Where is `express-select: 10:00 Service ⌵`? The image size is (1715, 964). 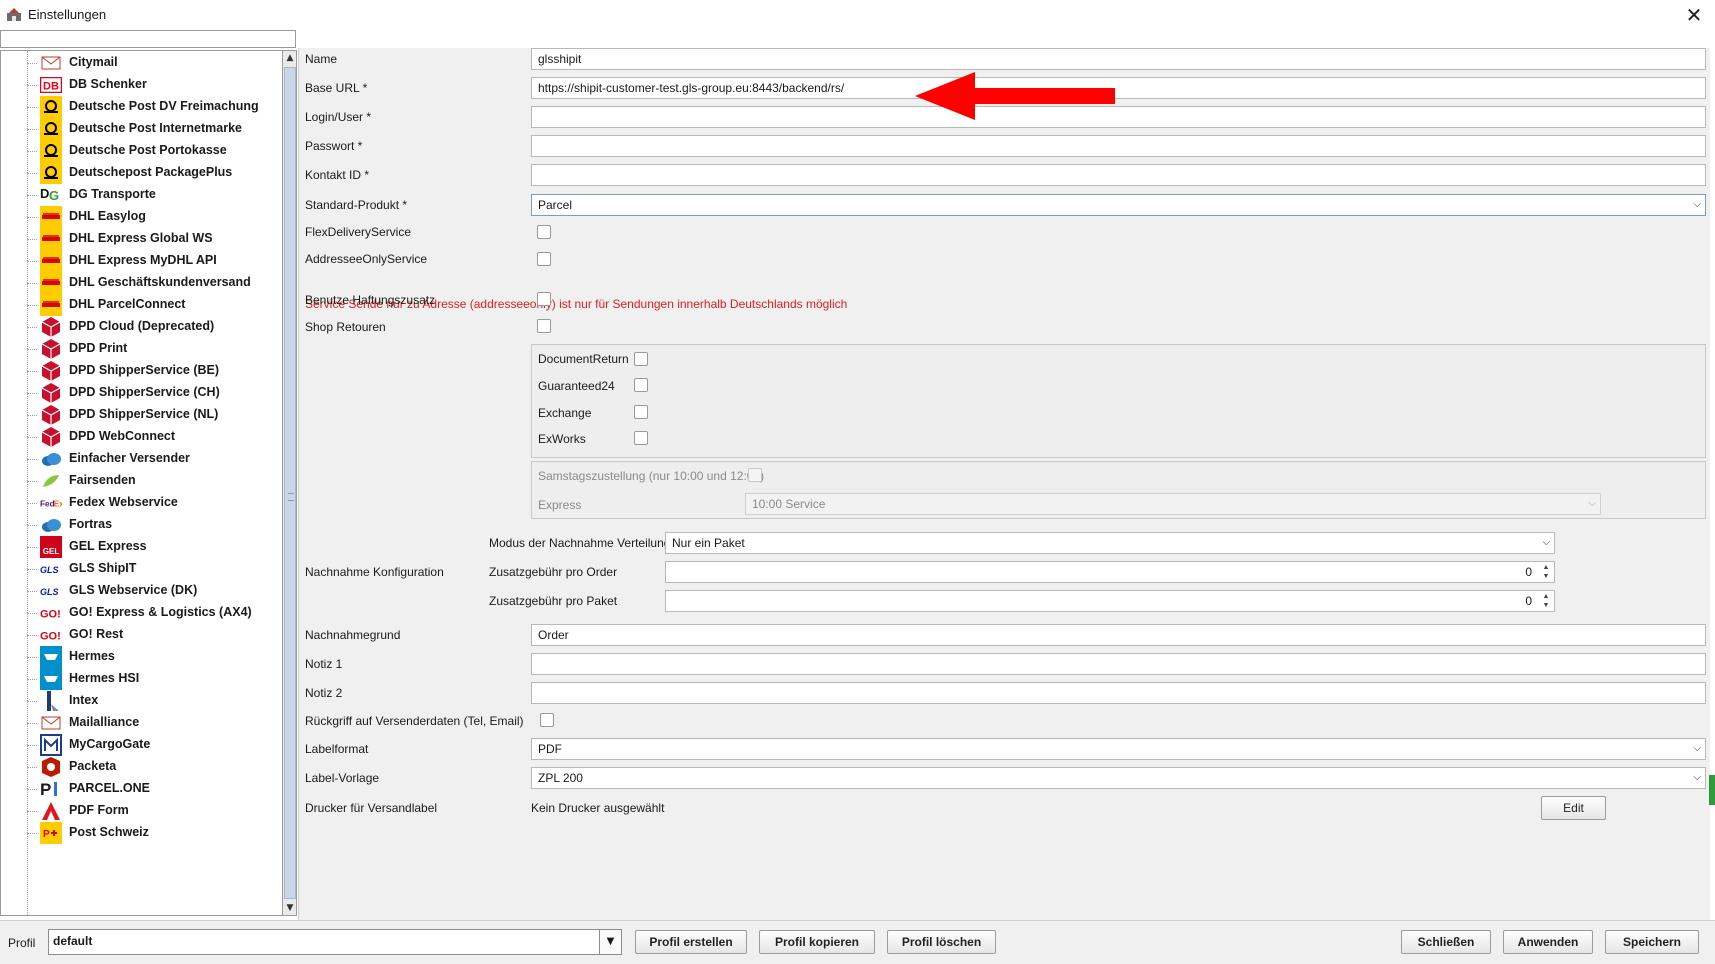
express-select: 10:00 Service ⌵ is located at coordinates (1173, 504).